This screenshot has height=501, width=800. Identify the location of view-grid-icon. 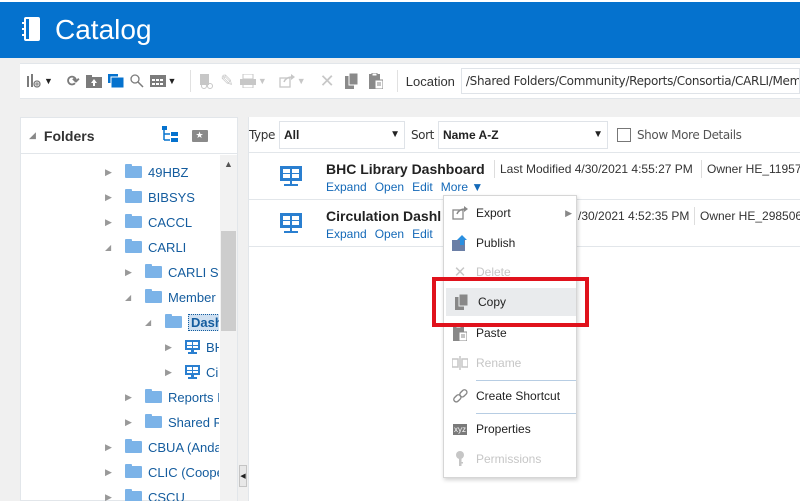
(157, 81).